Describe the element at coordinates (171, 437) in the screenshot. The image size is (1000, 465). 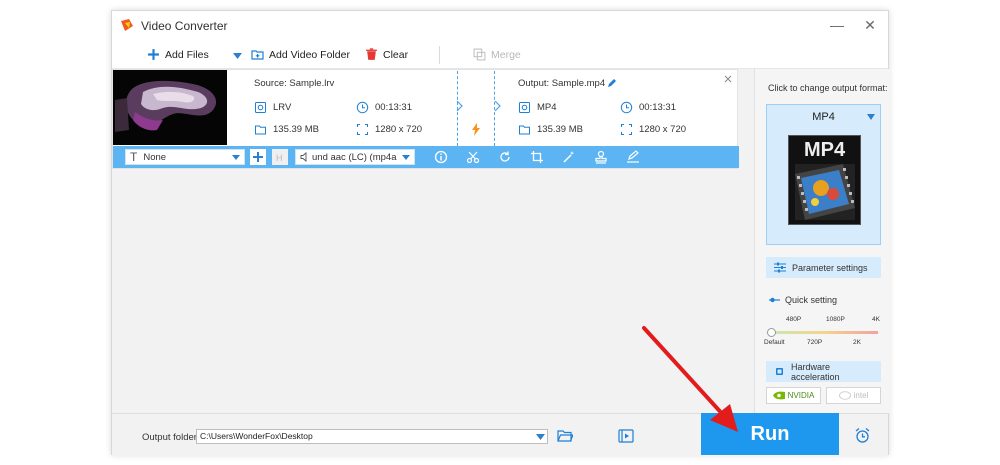
I see `output-folder-label: Output folder:` at that location.